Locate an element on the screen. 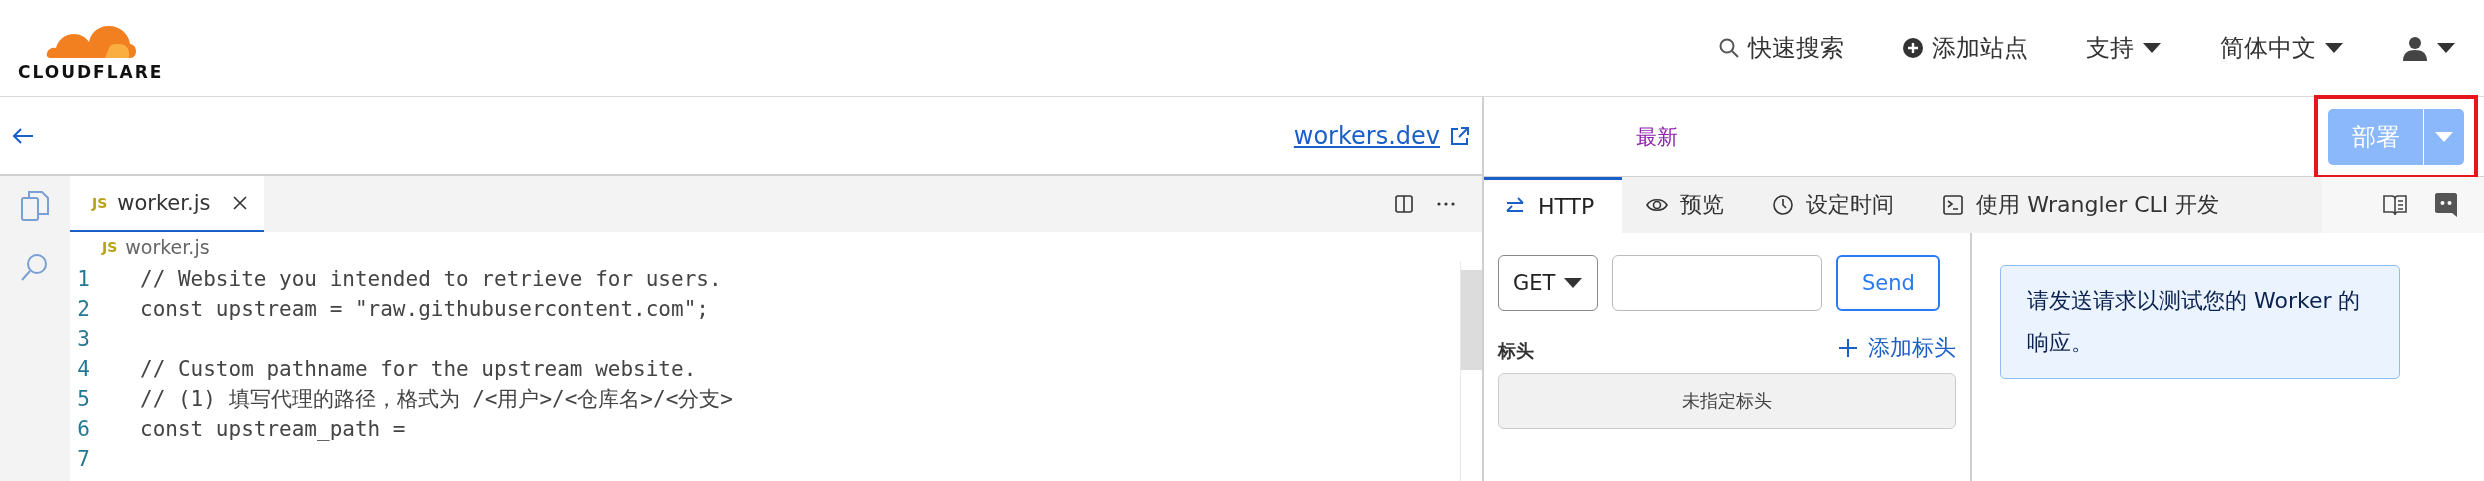 The height and width of the screenshot is (481, 2484). plus-circle-icon is located at coordinates (1913, 48).